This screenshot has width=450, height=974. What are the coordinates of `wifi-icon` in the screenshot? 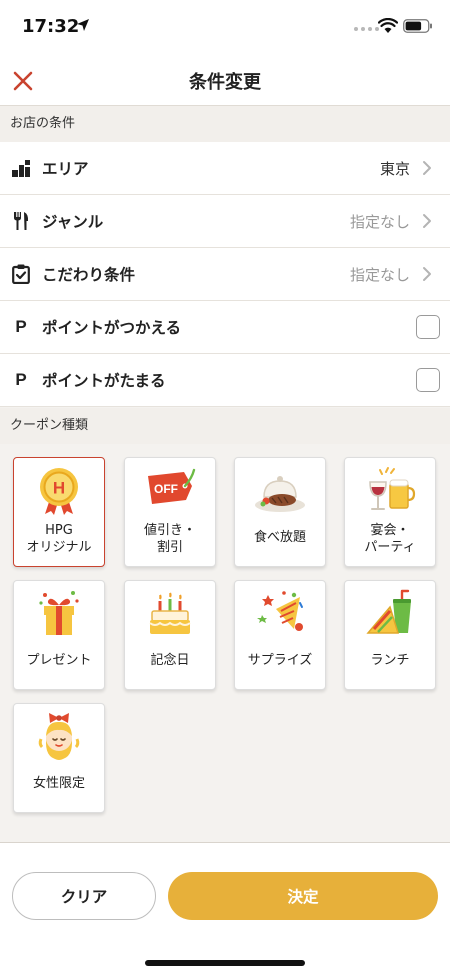 It's located at (388, 25).